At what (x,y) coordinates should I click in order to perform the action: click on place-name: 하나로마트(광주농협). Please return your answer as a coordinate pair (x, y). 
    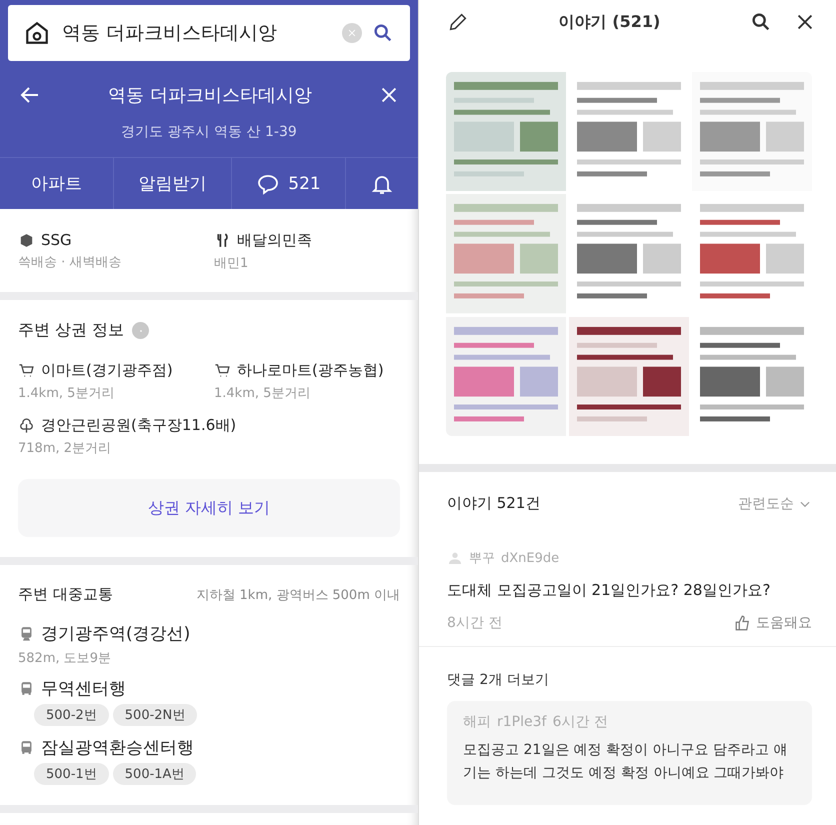
    Looking at the image, I should click on (310, 370).